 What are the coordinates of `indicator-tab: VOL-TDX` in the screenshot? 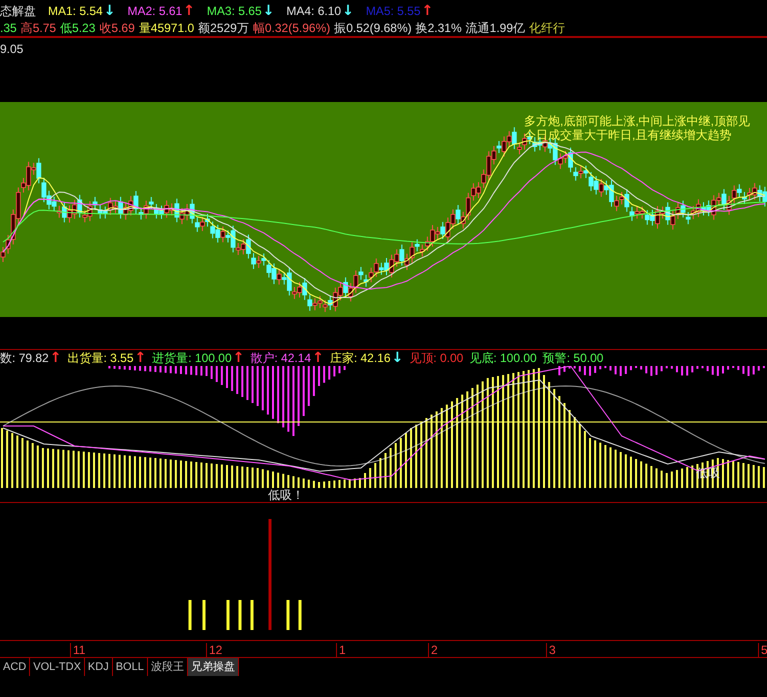 It's located at (57, 667).